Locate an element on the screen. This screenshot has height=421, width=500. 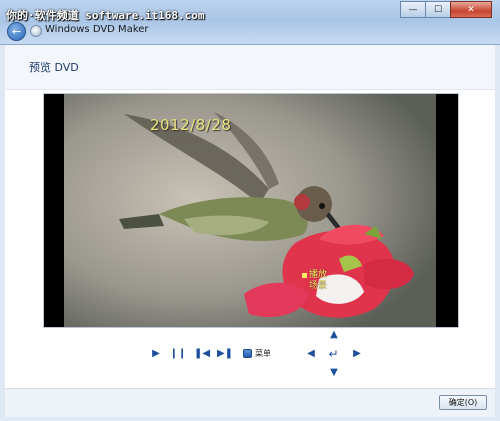
arrow-left-button: ◀ is located at coordinates (311, 354).